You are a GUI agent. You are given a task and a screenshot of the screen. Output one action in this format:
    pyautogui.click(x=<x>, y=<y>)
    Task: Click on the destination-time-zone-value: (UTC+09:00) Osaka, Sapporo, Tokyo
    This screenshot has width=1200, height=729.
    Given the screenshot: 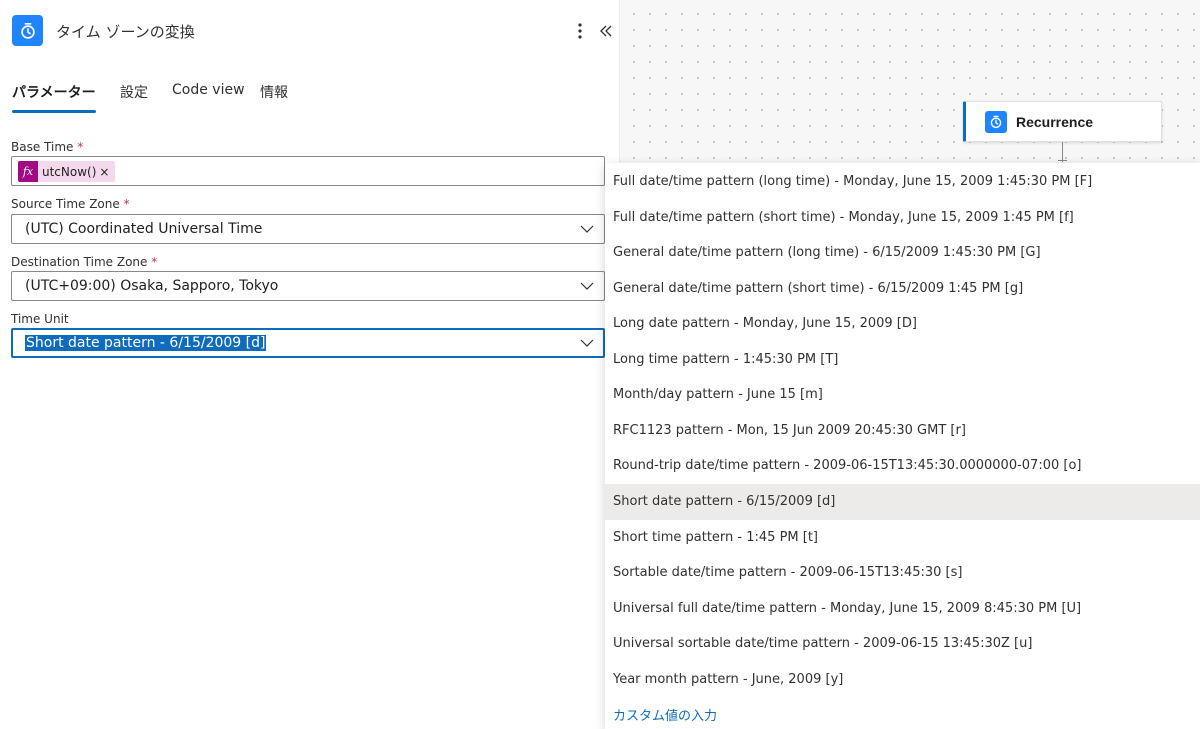 What is the action you would take?
    pyautogui.click(x=152, y=286)
    